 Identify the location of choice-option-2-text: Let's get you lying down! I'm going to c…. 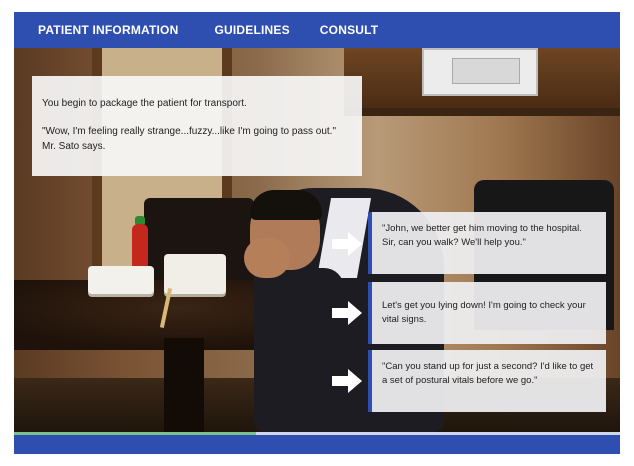
(484, 312).